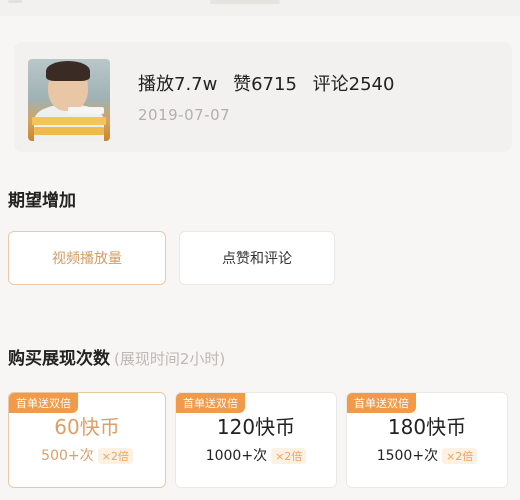 The image size is (520, 500). I want to click on option-likes-comments: 点赞和评论, so click(257, 258).